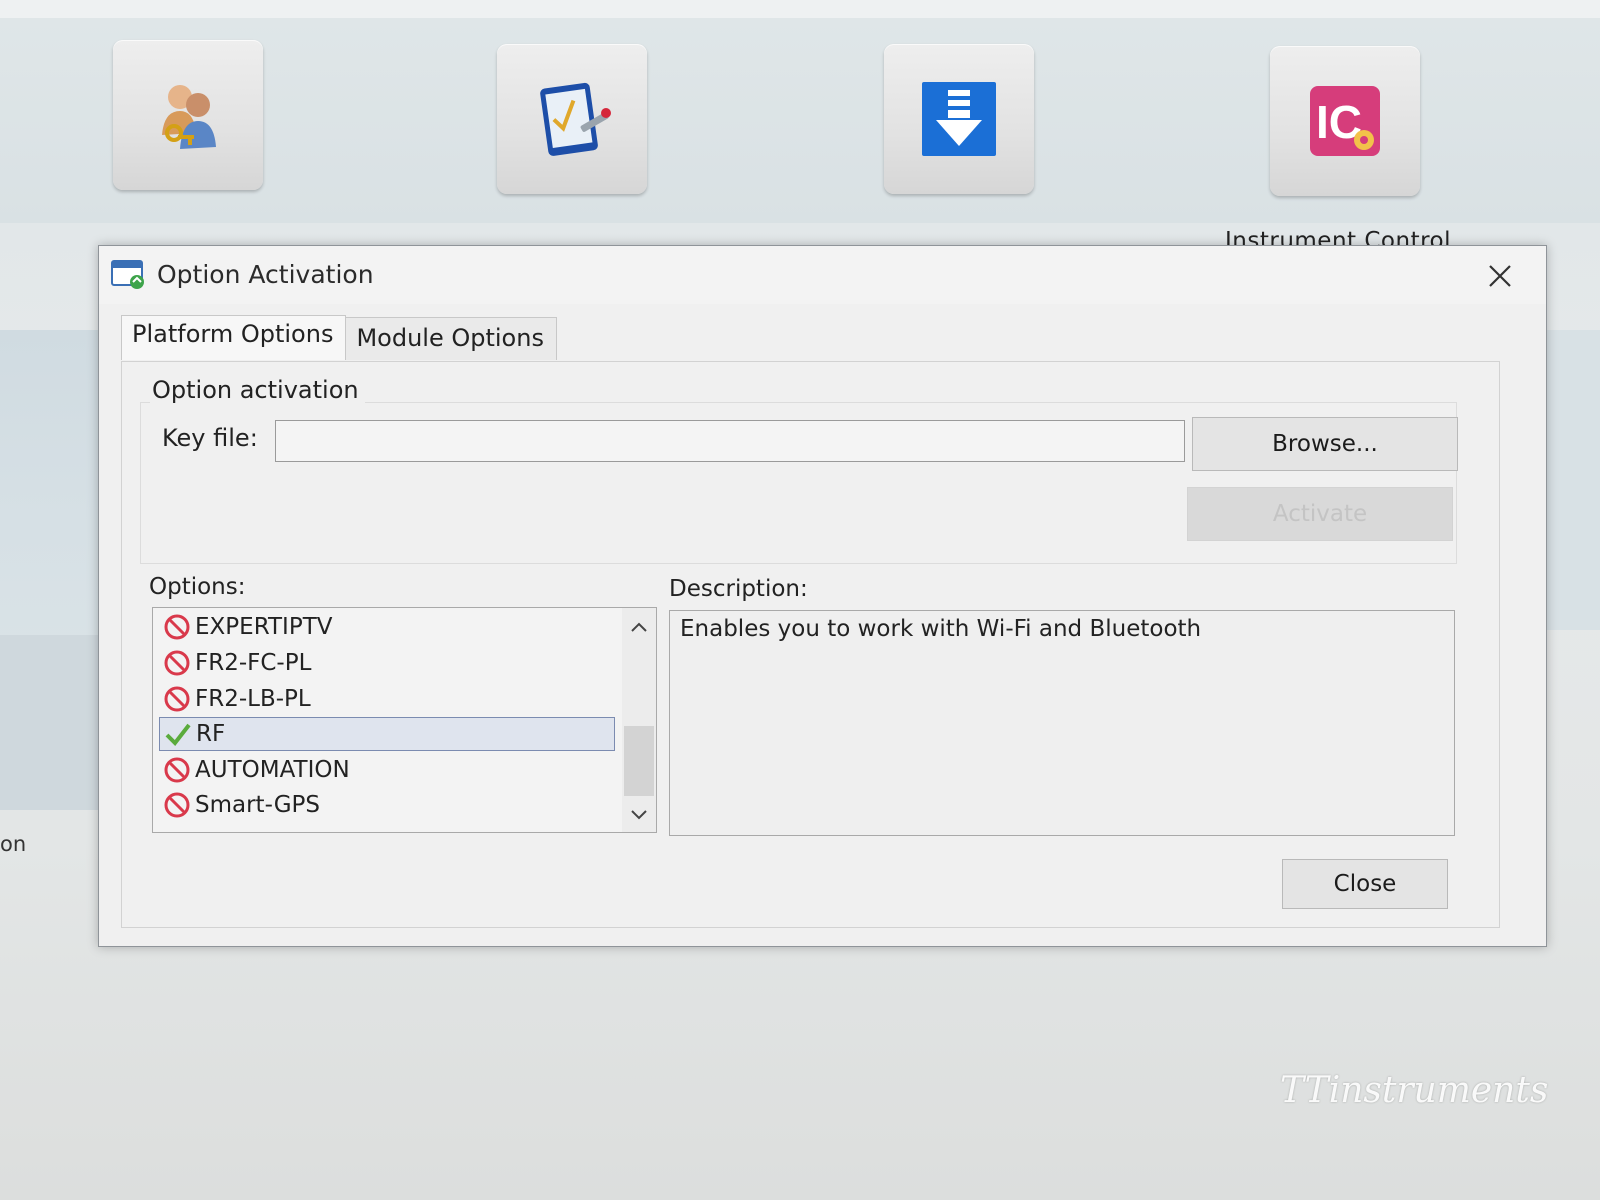 This screenshot has width=1600, height=1200. I want to click on checkmark-icon, so click(178, 735).